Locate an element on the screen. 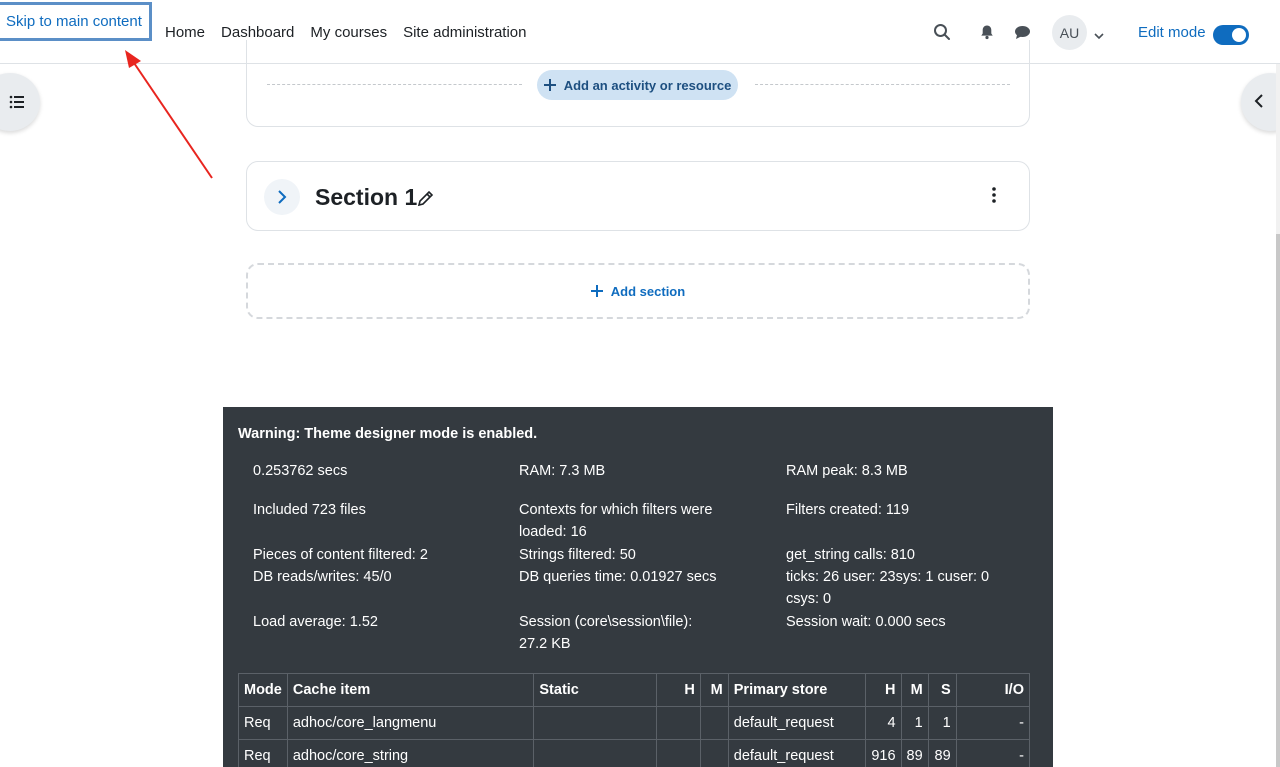 This screenshot has width=1280, height=767. perf-content-filtered: Pieces of content filtered: 2 is located at coordinates (340, 555).